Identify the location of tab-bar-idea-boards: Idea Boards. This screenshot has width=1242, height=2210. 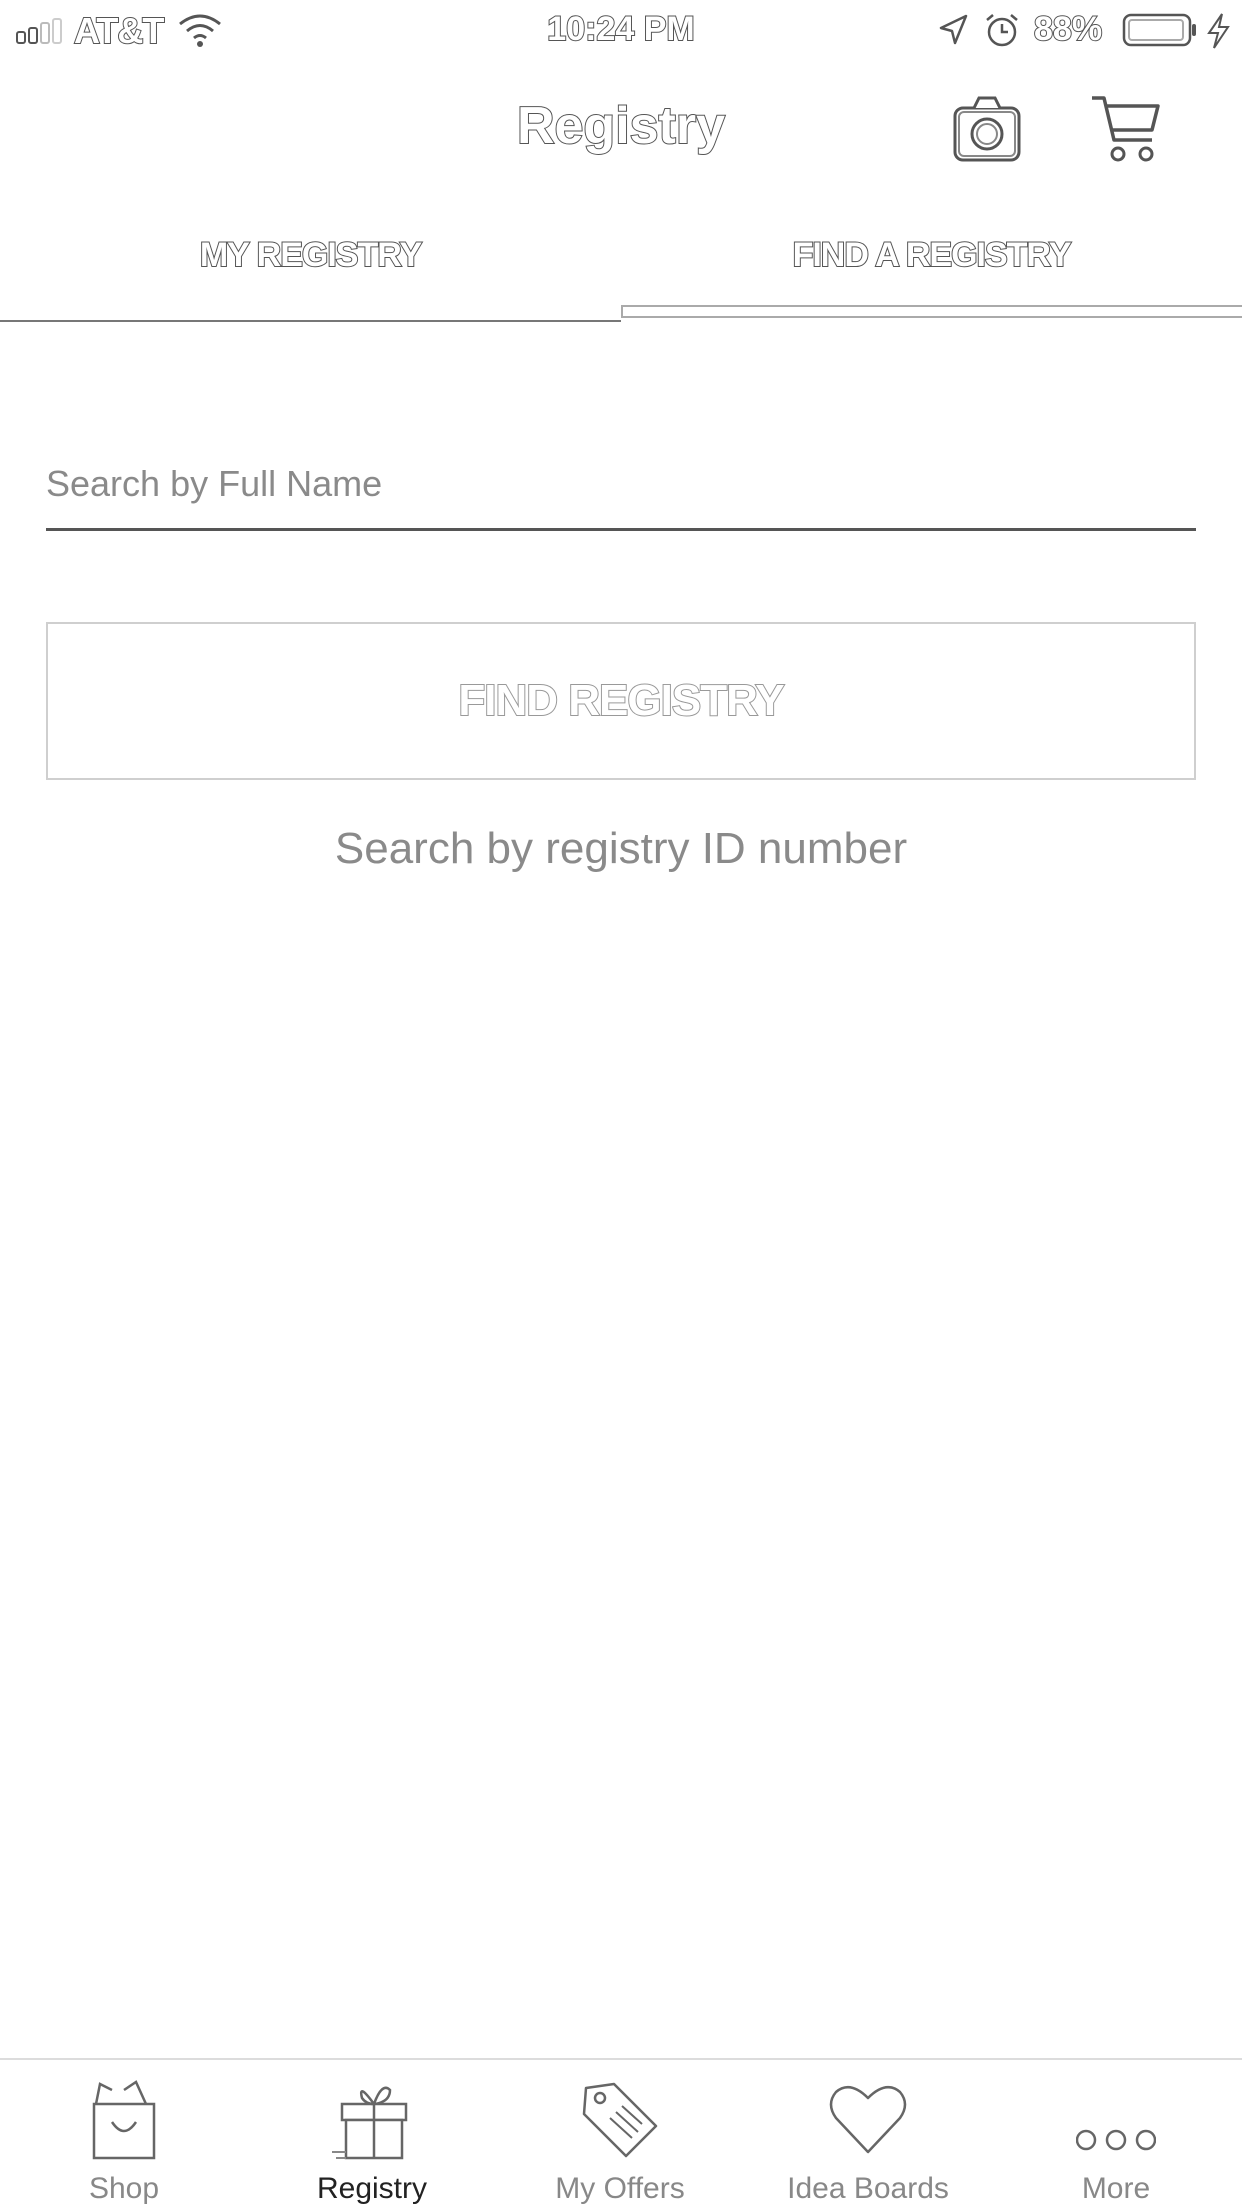
(868, 2135).